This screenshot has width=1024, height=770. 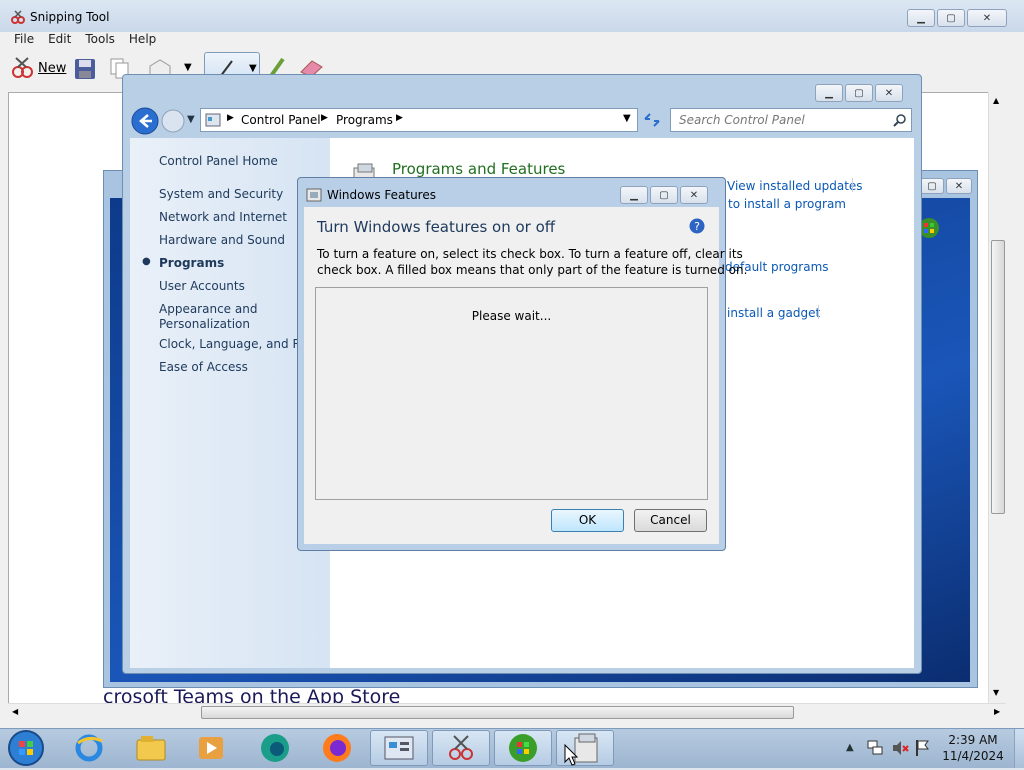 I want to click on clock-time: 2:39 AM, so click(x=973, y=740).